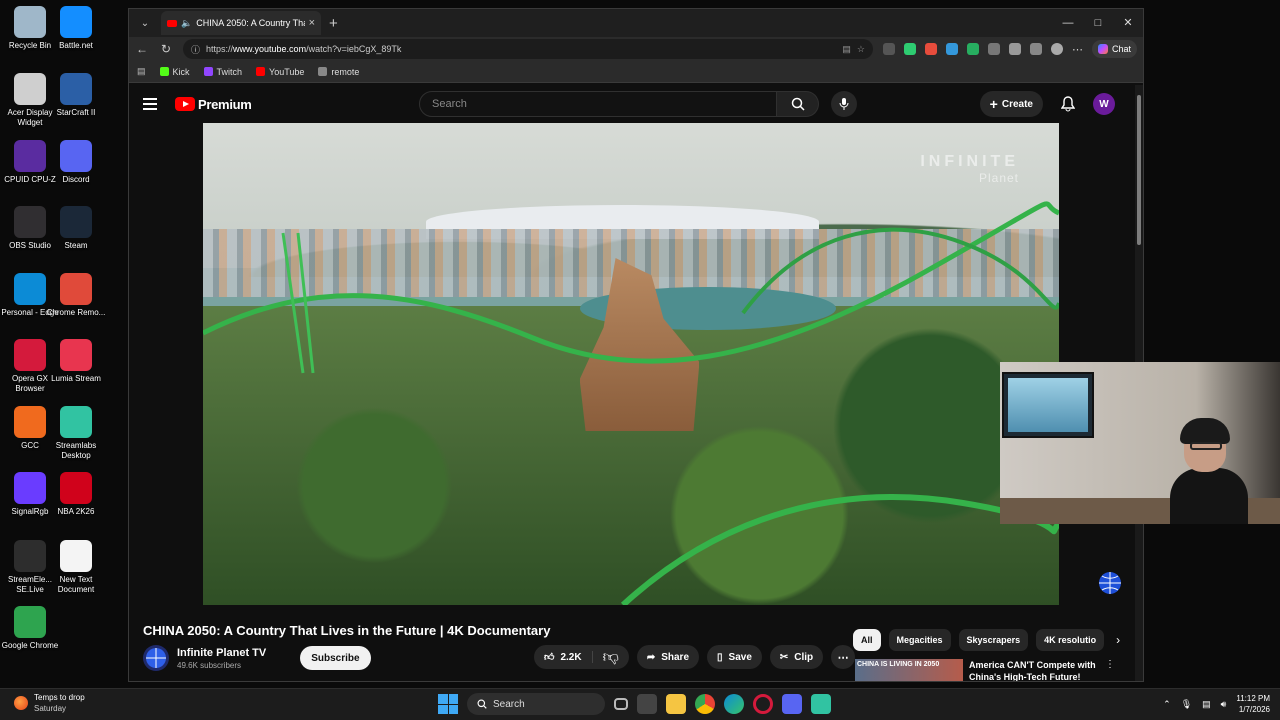 The height and width of the screenshot is (720, 1280). I want to click on chip-4k-resolution: 4K resolutio, so click(1070, 640).